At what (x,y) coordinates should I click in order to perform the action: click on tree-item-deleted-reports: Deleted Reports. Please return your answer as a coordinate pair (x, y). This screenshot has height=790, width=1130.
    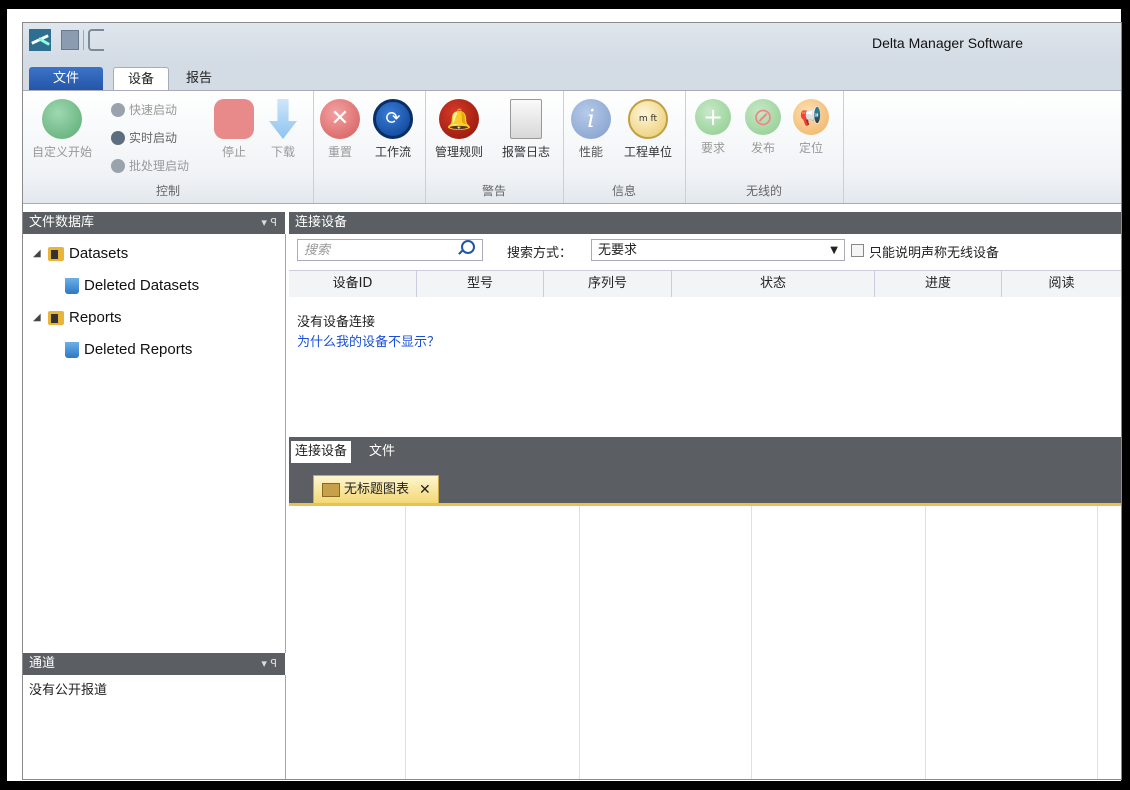
    Looking at the image, I should click on (128, 350).